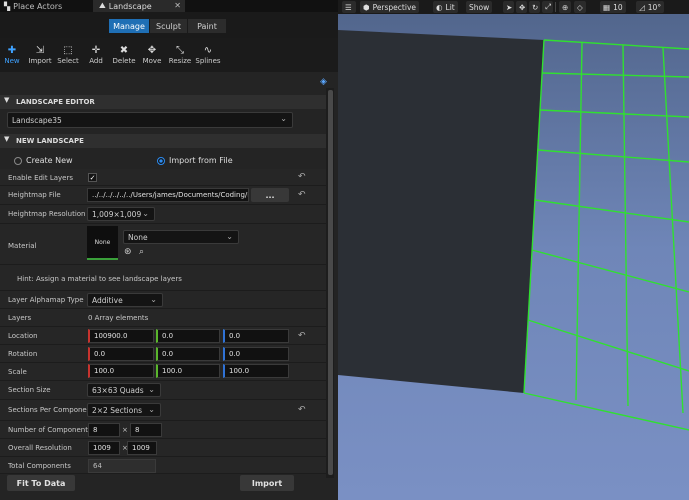 The image size is (689, 500). I want to click on scale-x-input: 100.0, so click(121, 371).